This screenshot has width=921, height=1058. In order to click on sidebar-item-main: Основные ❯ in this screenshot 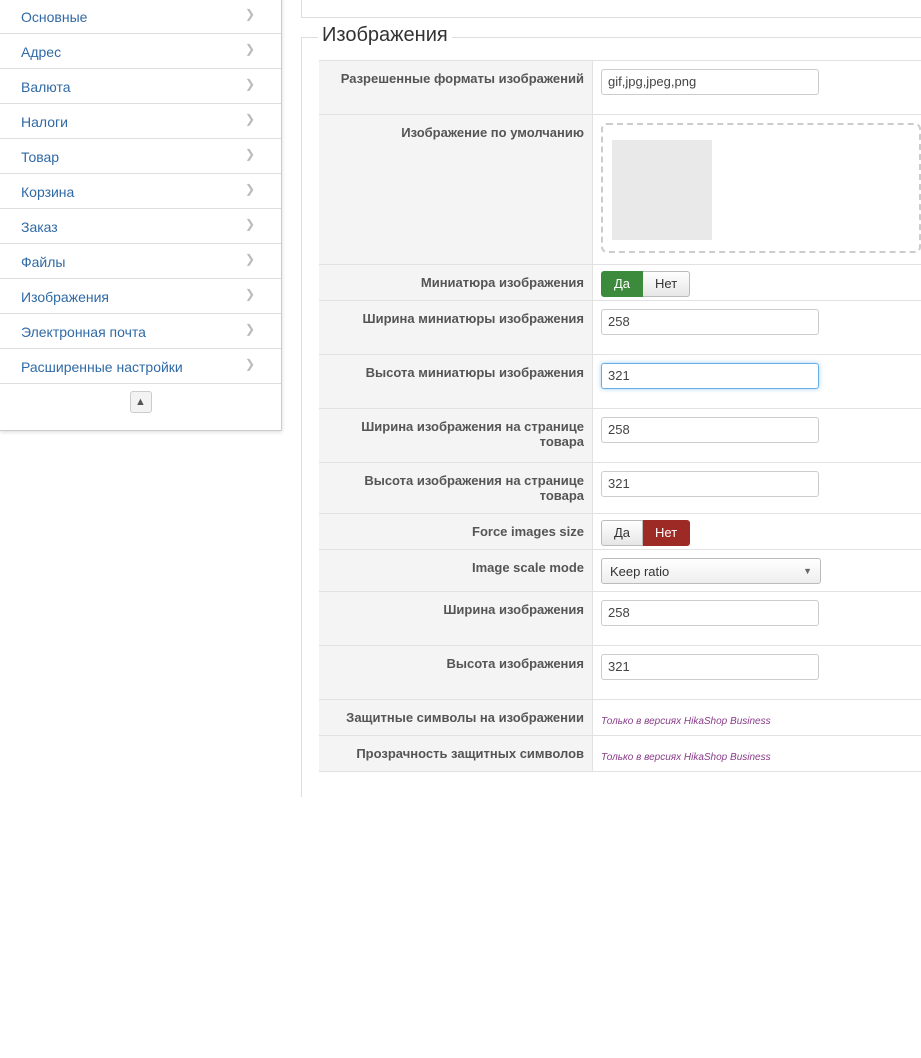, I will do `click(140, 17)`.